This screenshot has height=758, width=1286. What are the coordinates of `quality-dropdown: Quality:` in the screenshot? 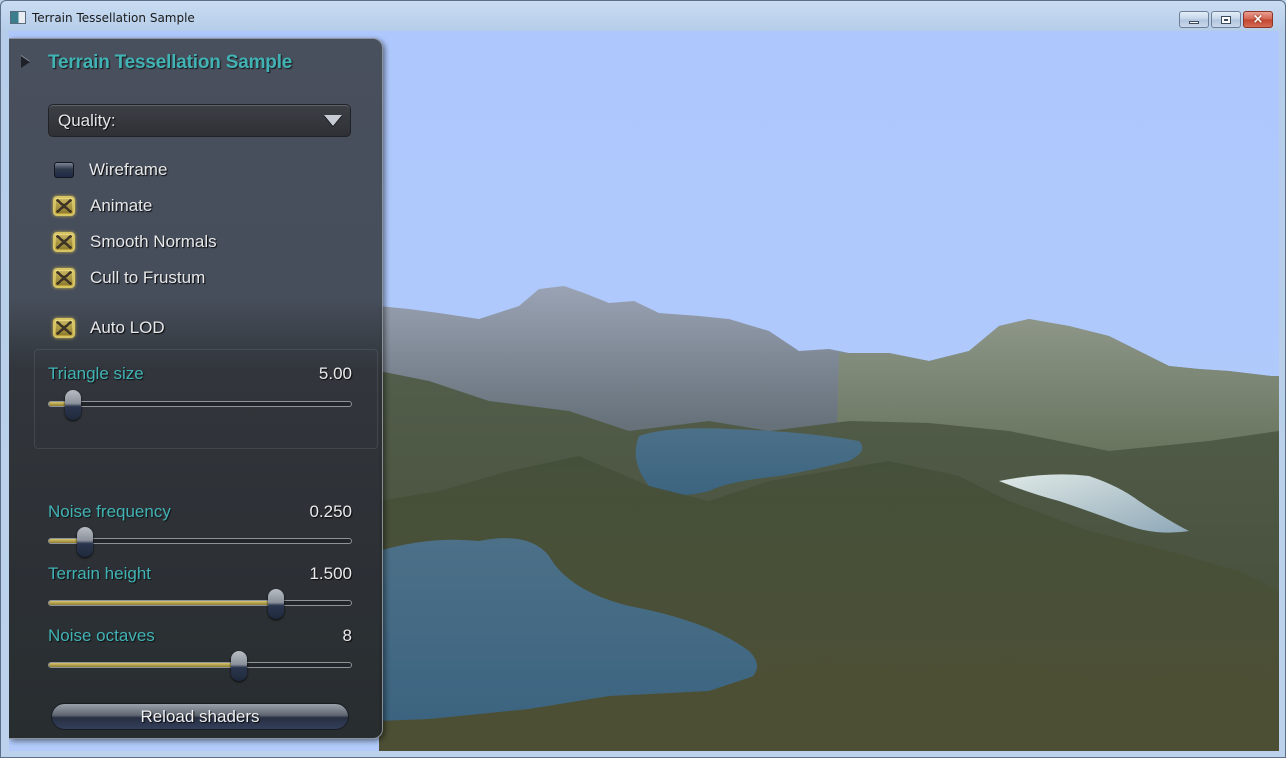 It's located at (199, 120).